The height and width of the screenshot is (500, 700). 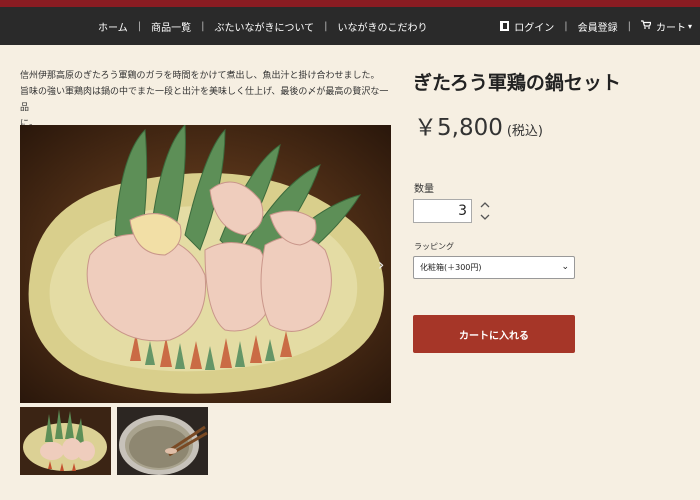 What do you see at coordinates (646, 26) in the screenshot?
I see `cart-icon` at bounding box center [646, 26].